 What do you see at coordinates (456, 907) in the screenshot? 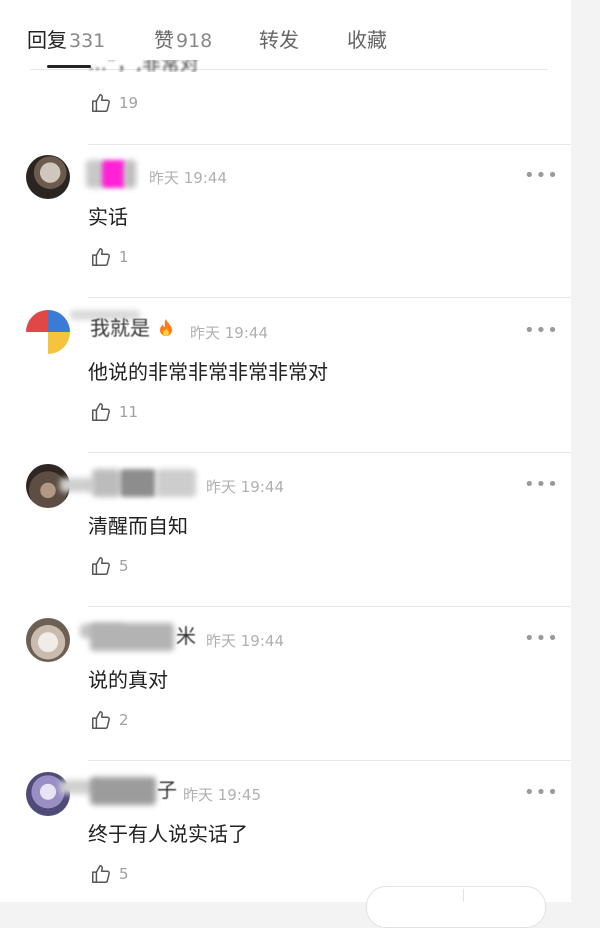
I see `floating-action-bar` at bounding box center [456, 907].